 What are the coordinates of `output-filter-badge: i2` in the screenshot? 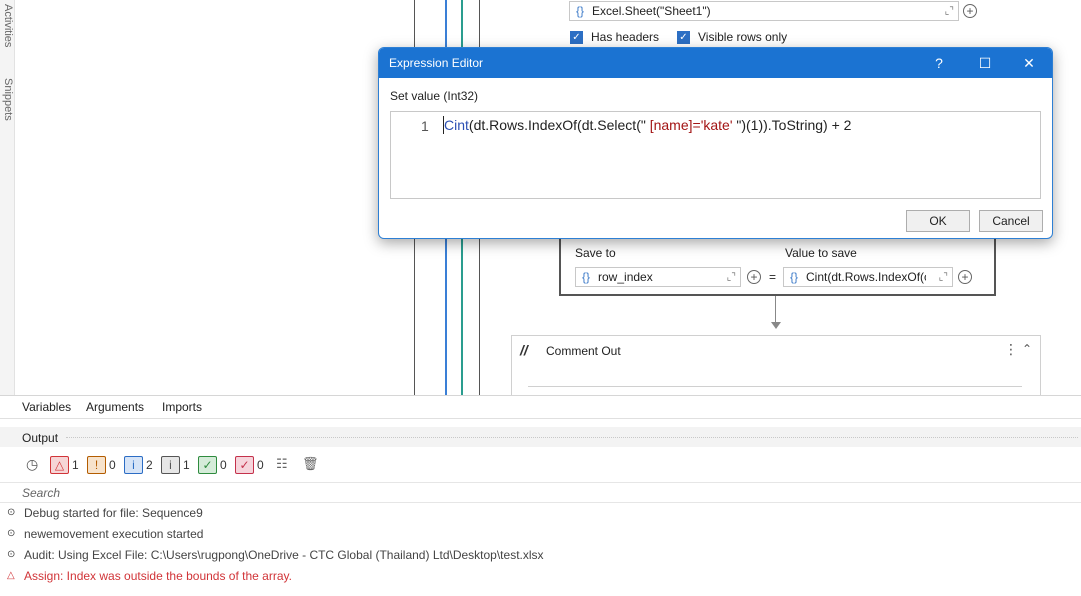 It's located at (138, 465).